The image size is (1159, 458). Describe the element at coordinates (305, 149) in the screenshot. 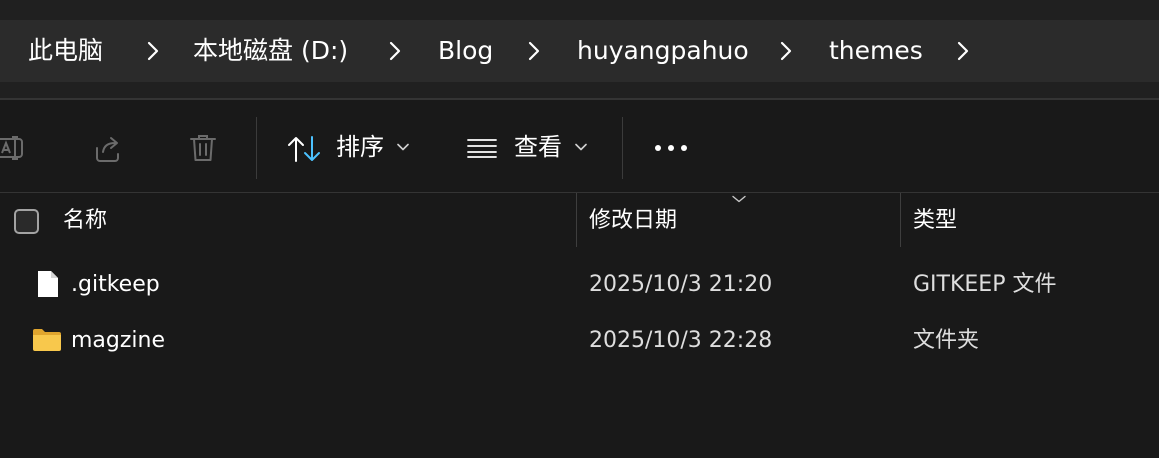

I see `sort-icon` at that location.